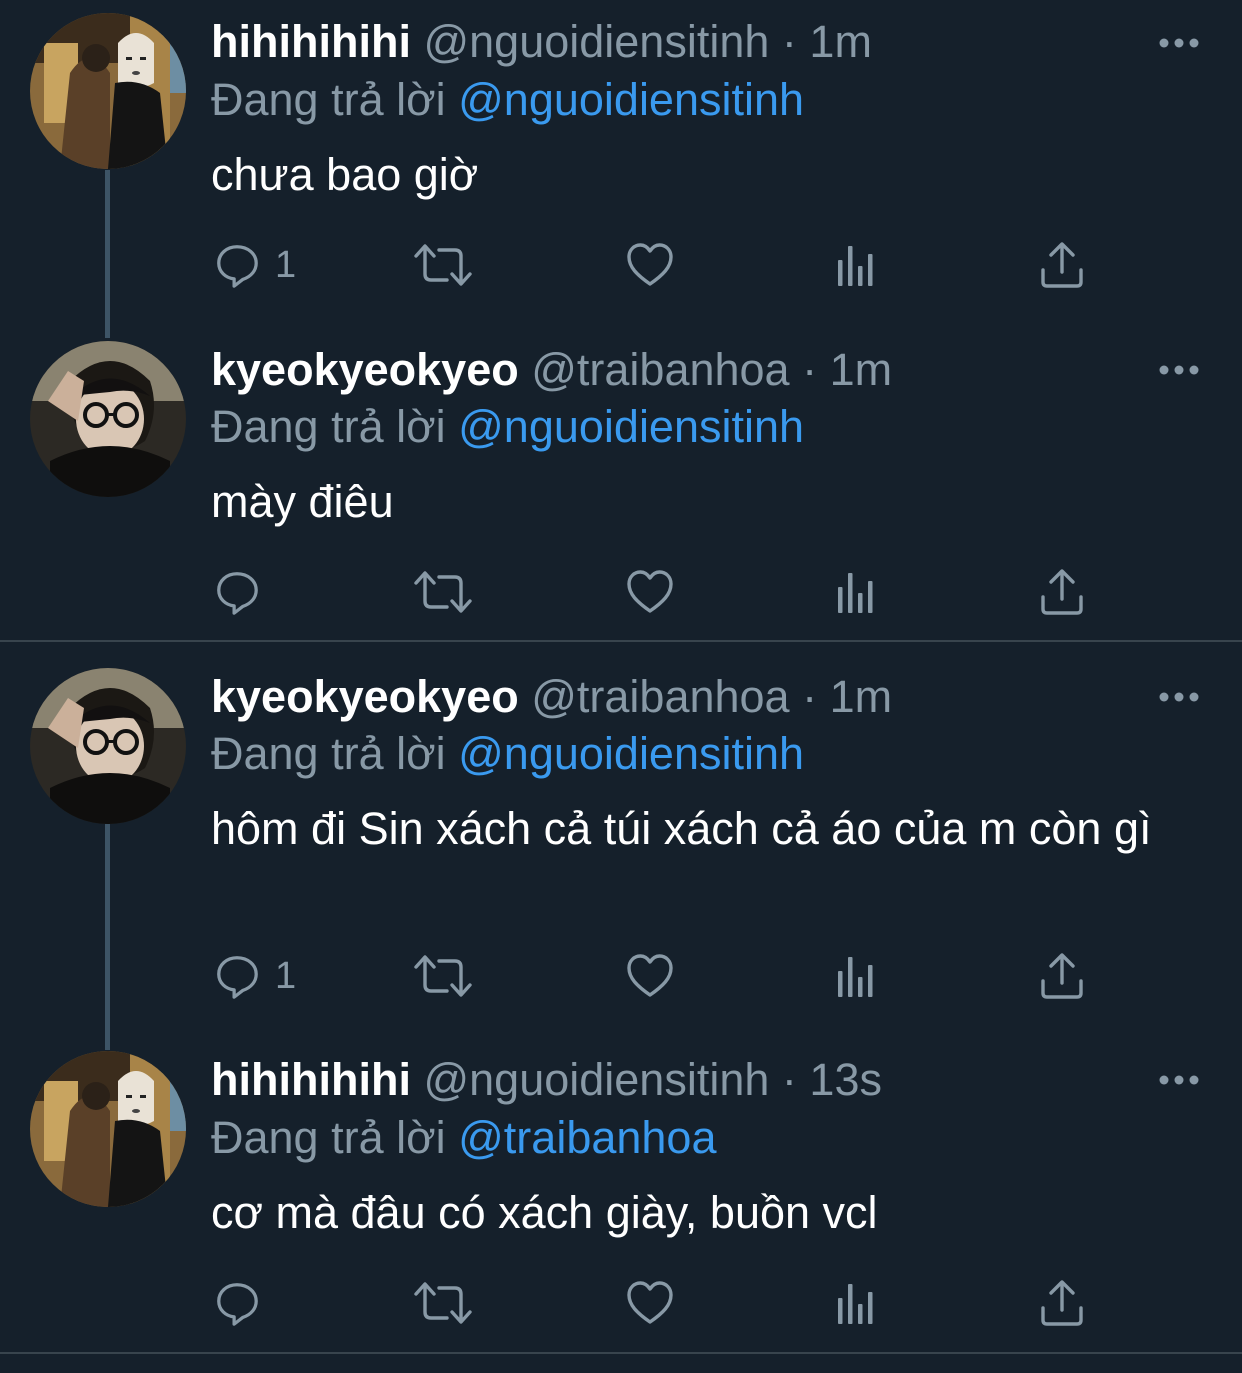 This screenshot has height=1373, width=1242. I want to click on tweet-text: chưa bao giờ, so click(345, 174).